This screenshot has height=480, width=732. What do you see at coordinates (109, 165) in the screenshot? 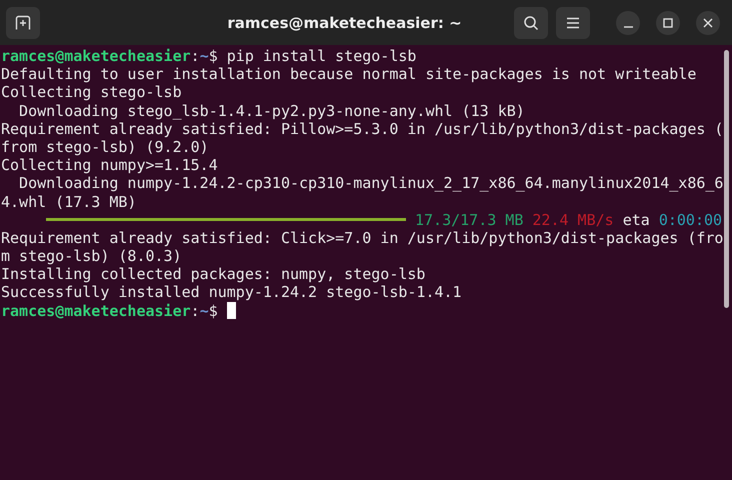
I see `terminal-line: Collecting numpy>=1.15.4` at bounding box center [109, 165].